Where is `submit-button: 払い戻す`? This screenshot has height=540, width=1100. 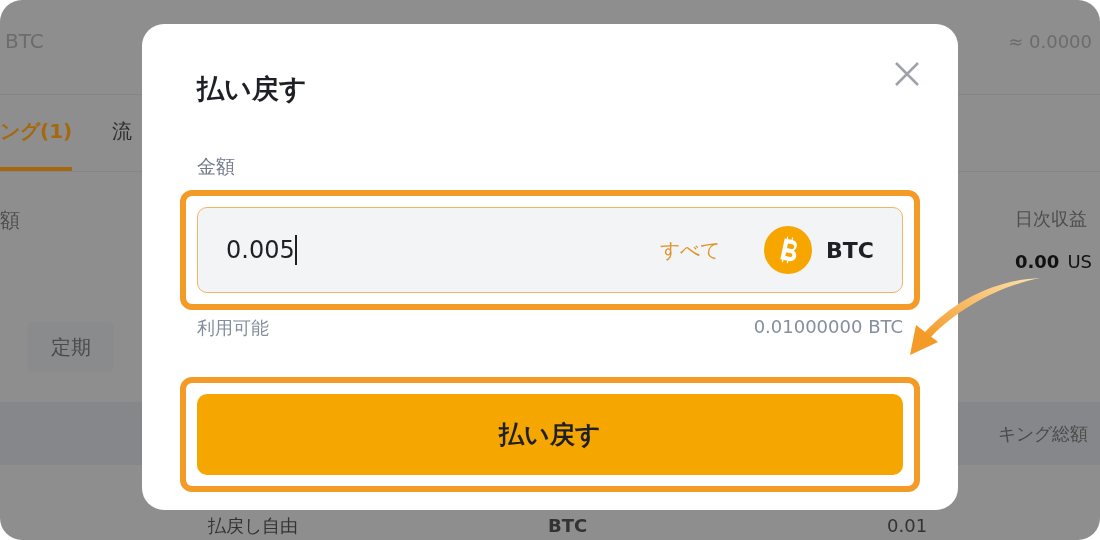 submit-button: 払い戻す is located at coordinates (550, 434).